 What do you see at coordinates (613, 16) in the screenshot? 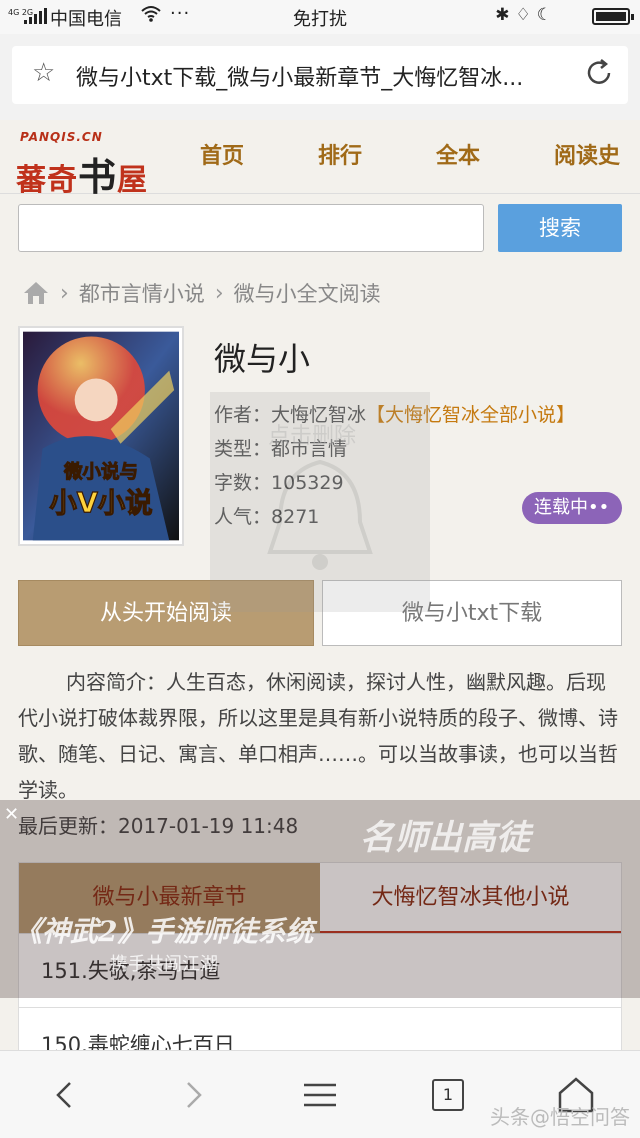
I see `battery-icon` at bounding box center [613, 16].